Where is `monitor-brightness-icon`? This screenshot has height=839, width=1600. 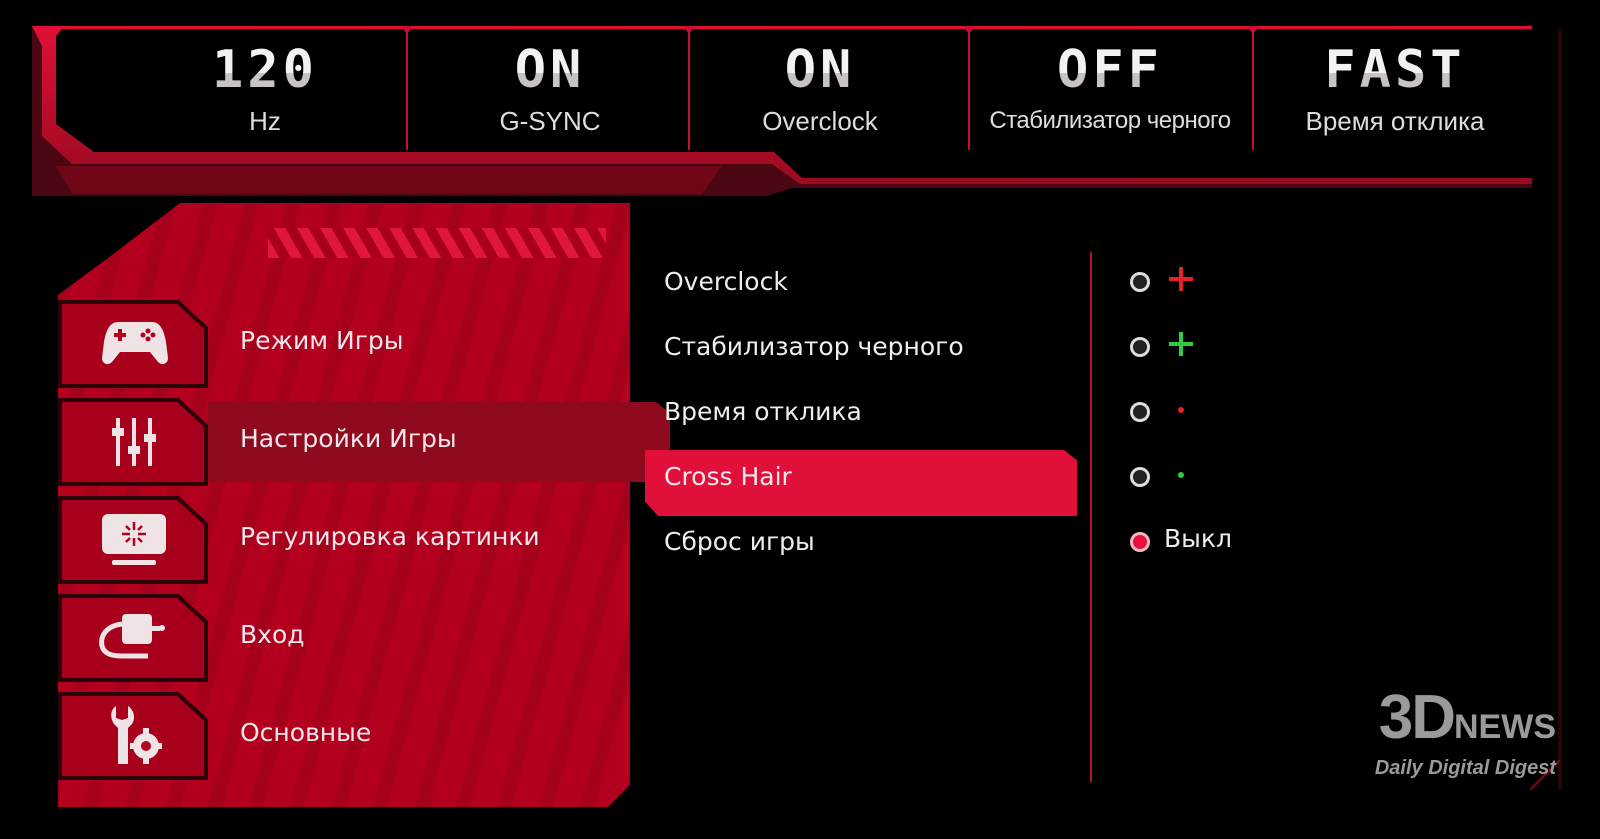 monitor-brightness-icon is located at coordinates (134, 539).